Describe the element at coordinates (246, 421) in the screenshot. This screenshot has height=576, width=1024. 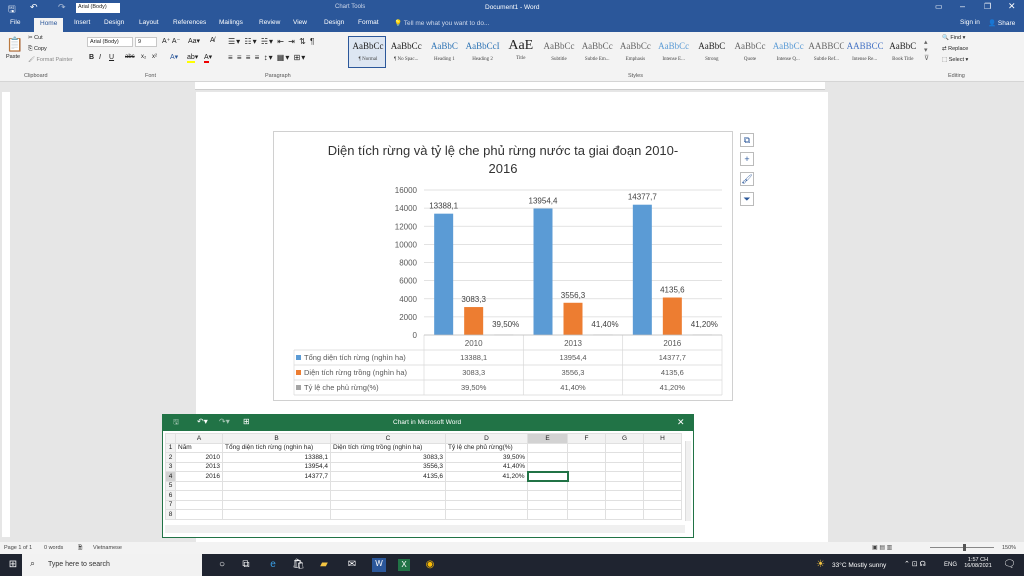
I see `edit-in-excel-icon: ⊞` at that location.